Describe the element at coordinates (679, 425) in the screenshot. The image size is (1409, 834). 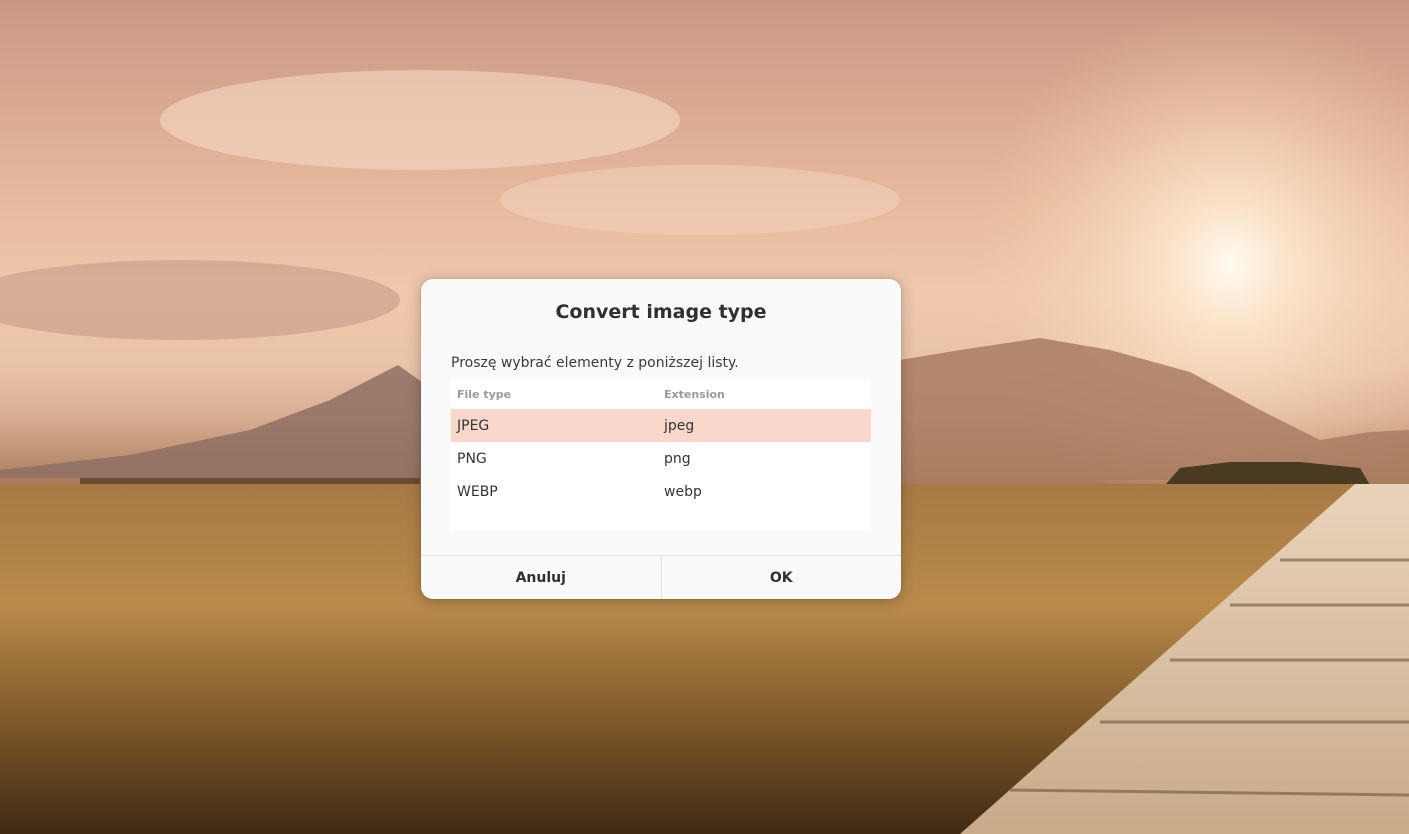
I see `row-extension: jpeg` at that location.